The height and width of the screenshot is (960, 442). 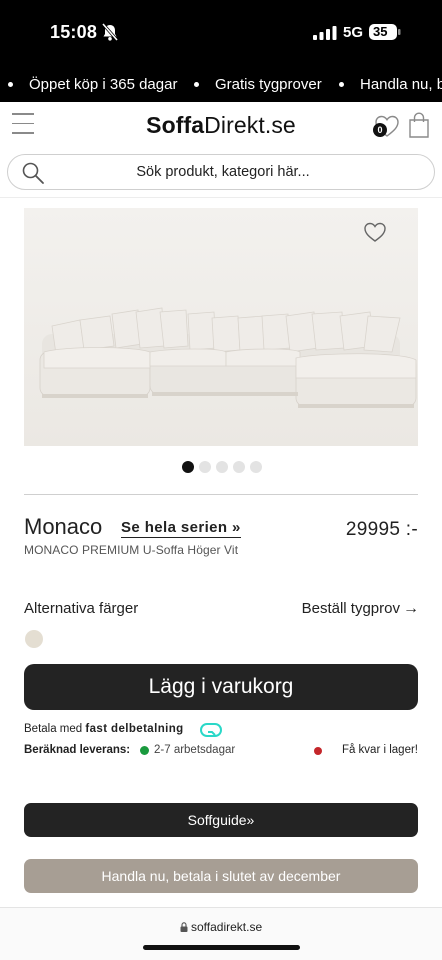 I want to click on search-icon, so click(x=33, y=173).